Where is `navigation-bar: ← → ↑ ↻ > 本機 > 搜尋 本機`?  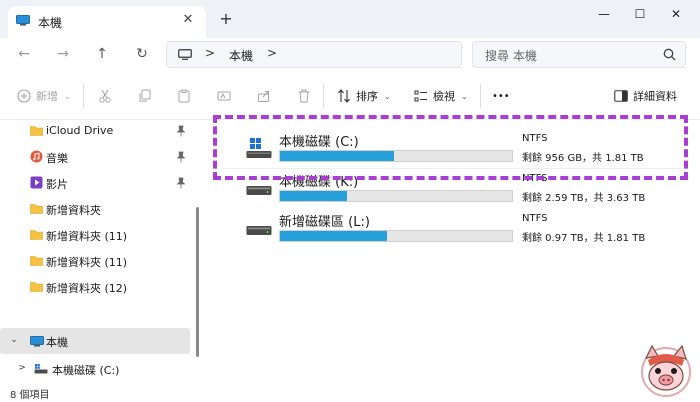
navigation-bar: ← → ↑ ↻ > 本機 > 搜尋 本機 is located at coordinates (350, 54).